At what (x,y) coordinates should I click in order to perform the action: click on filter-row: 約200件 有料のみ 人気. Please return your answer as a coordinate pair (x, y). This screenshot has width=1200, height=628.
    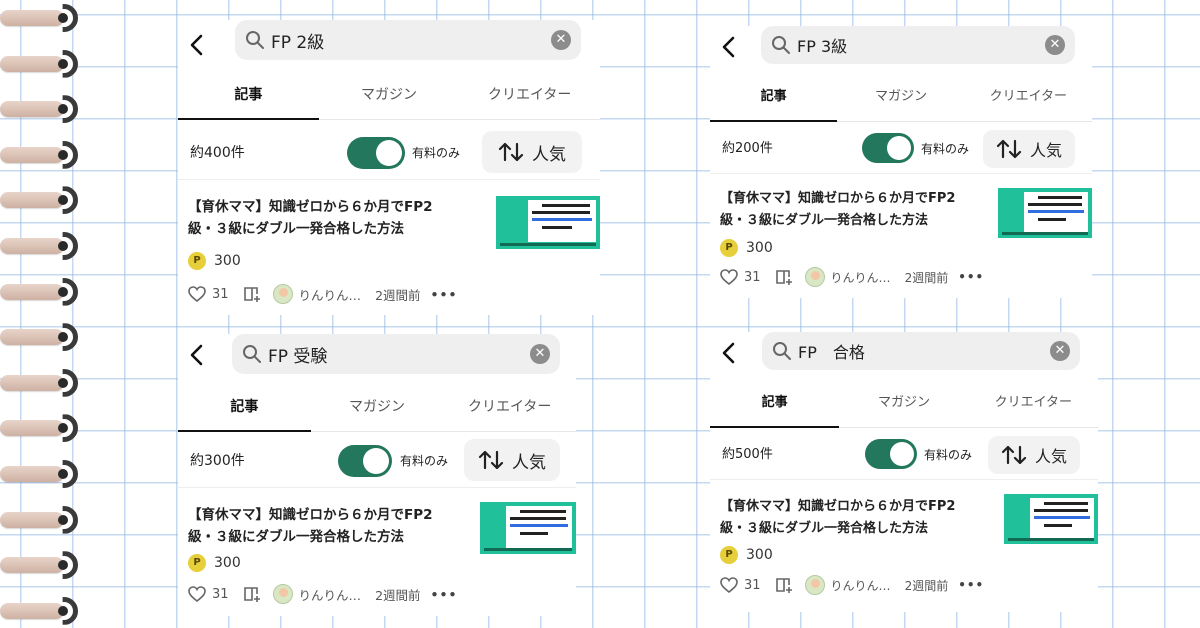
    Looking at the image, I should click on (901, 149).